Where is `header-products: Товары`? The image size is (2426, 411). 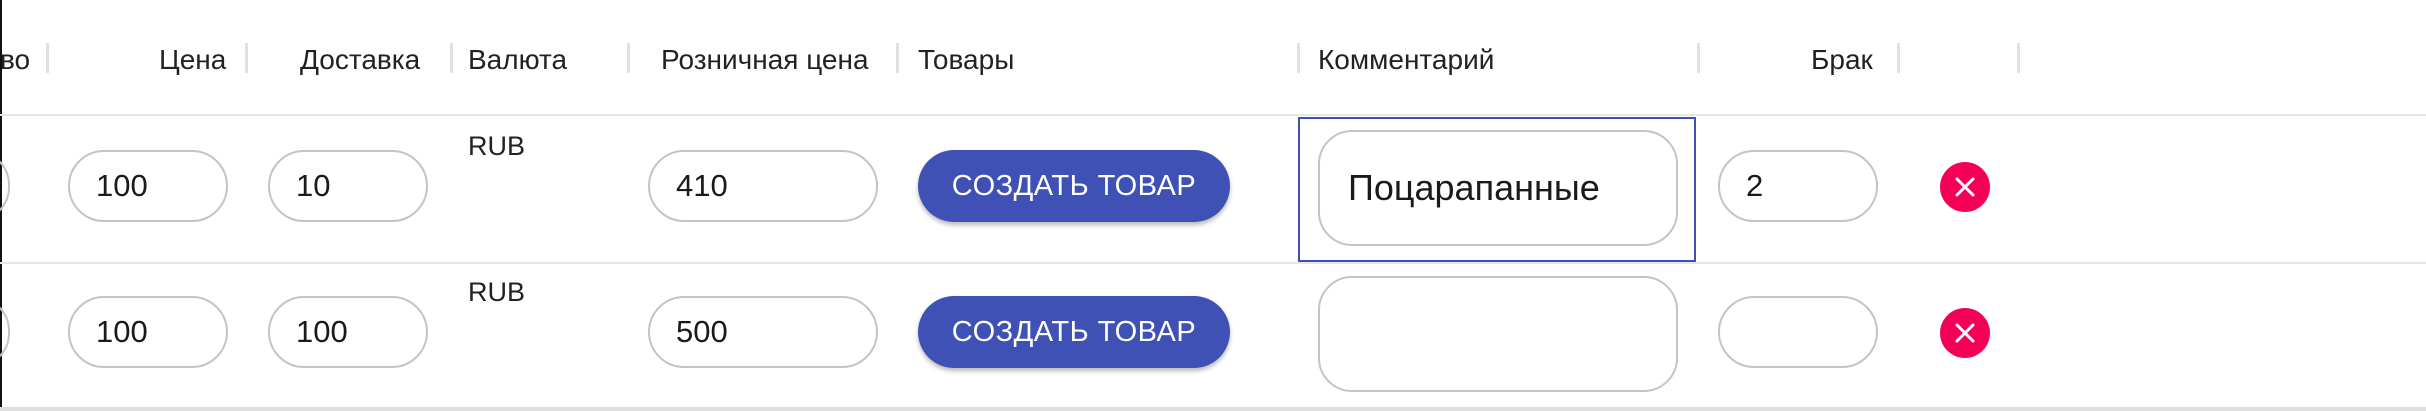 header-products: Товары is located at coordinates (966, 60).